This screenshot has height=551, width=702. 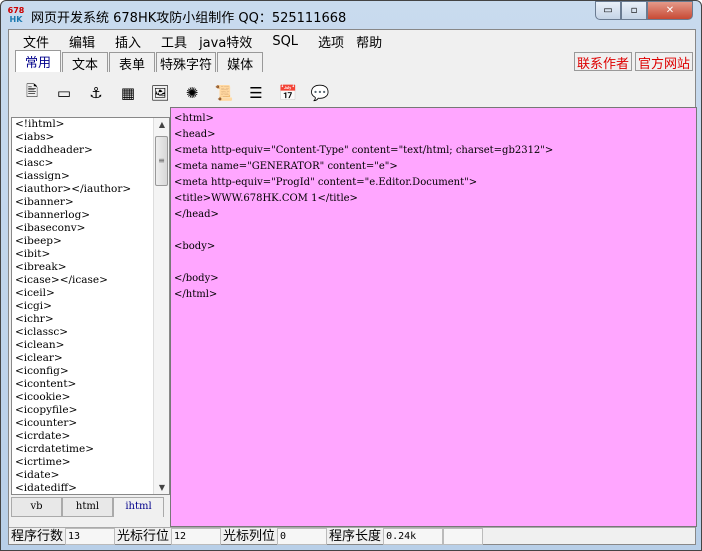 What do you see at coordinates (90, 293) in the screenshot?
I see `list-item: <iceil>` at bounding box center [90, 293].